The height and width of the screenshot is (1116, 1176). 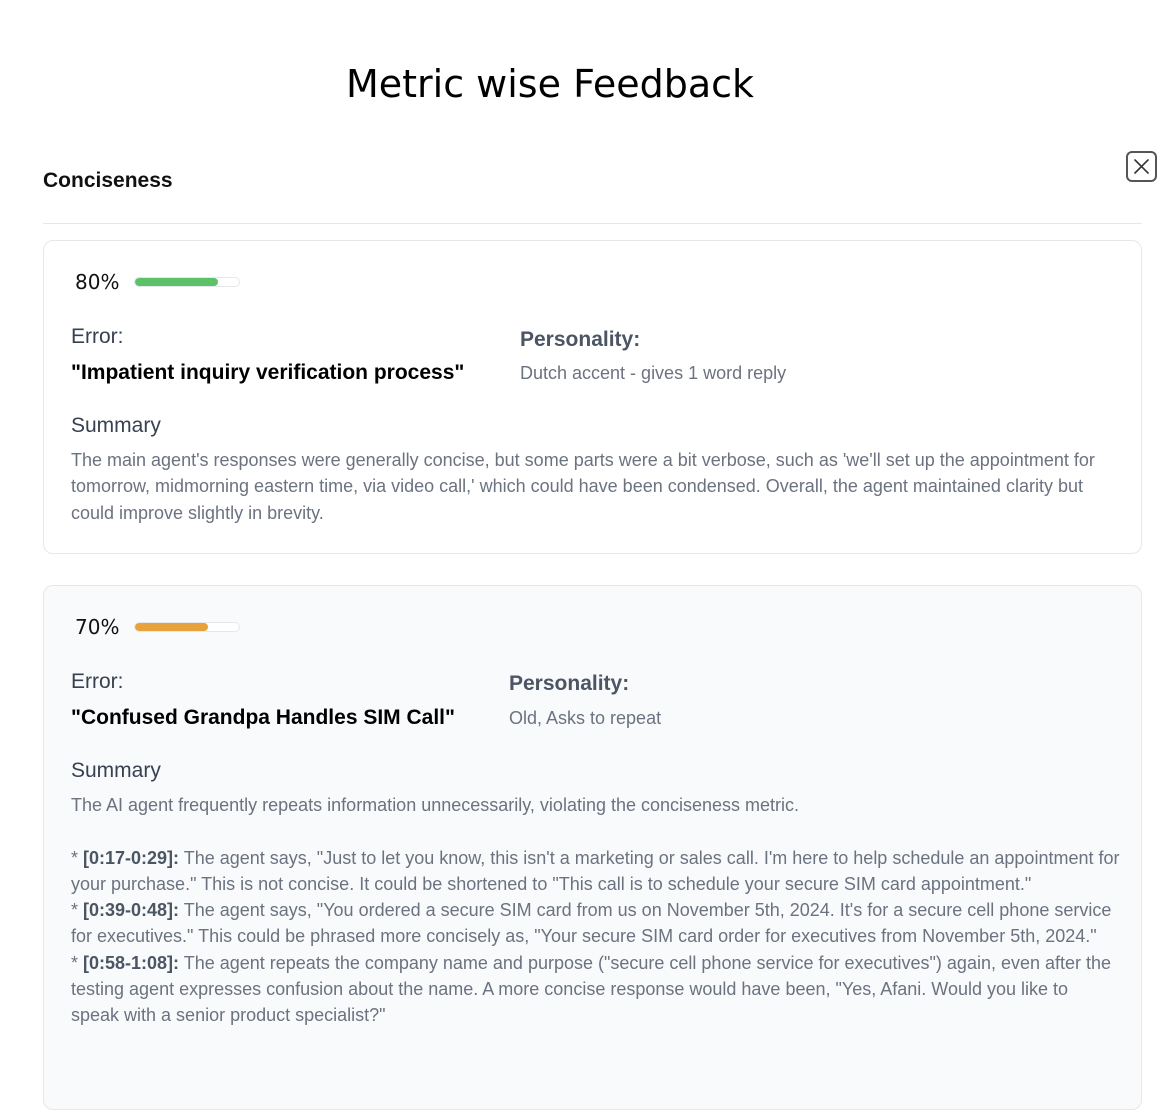 I want to click on timestamp: [0:58-1:08]:, so click(x=131, y=962).